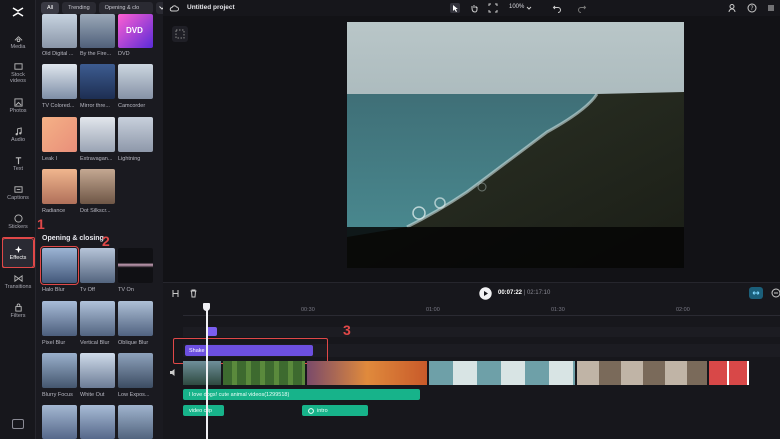 The width and height of the screenshot is (780, 439). I want to click on fit-screen-icon, so click(493, 8).